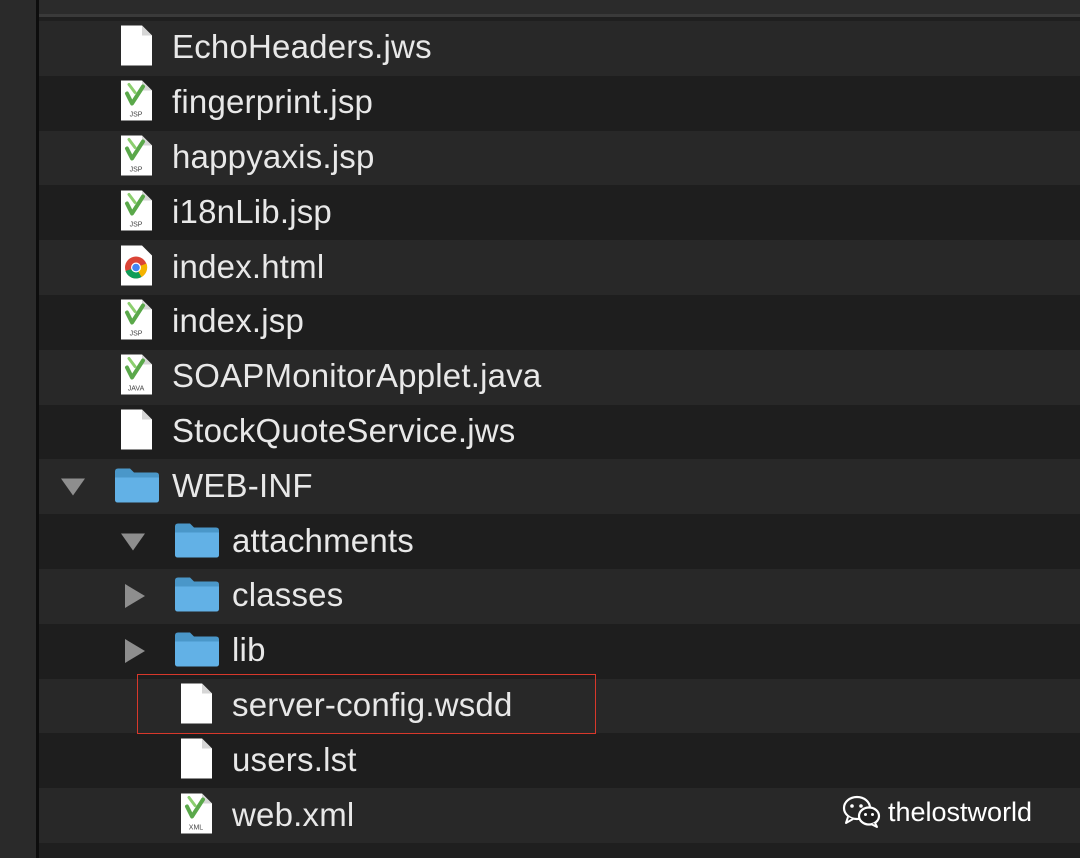  I want to click on file-row: JSP i18nLib.jsp, so click(559, 213).